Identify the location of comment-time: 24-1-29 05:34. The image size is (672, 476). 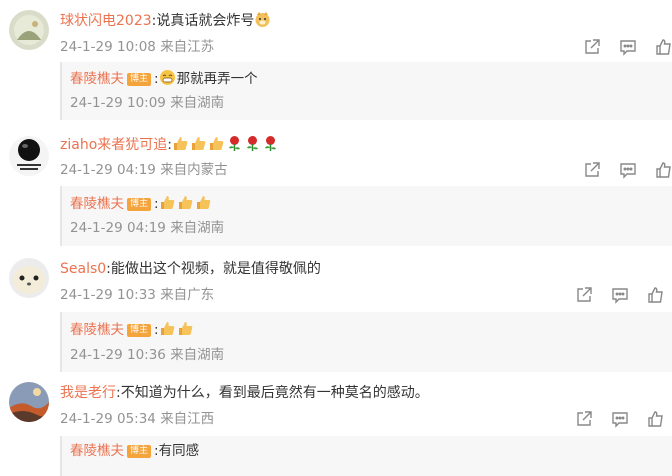
(108, 419).